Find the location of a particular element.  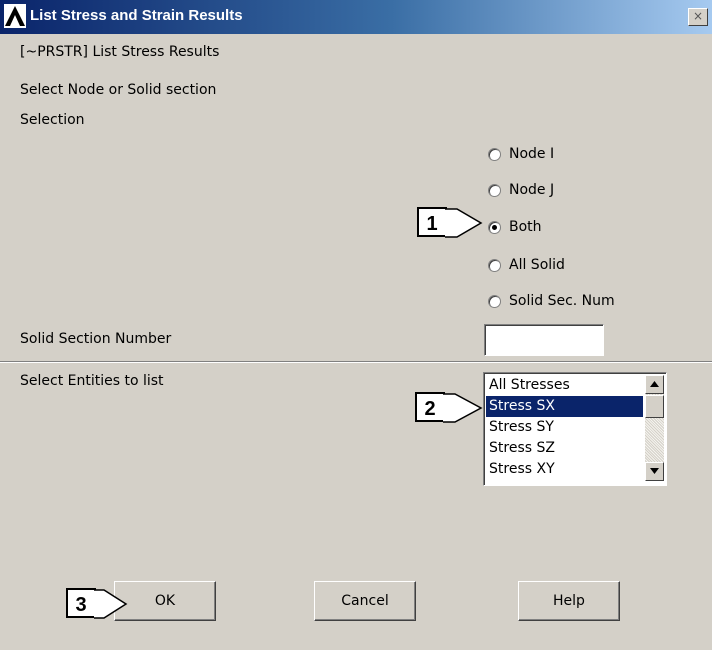

list-item: Stress SZ is located at coordinates (564, 448).